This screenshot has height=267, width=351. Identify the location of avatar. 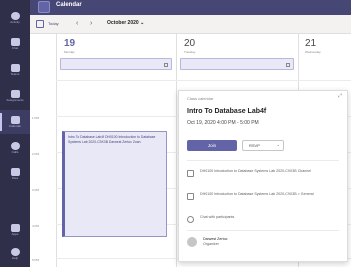
(192, 242).